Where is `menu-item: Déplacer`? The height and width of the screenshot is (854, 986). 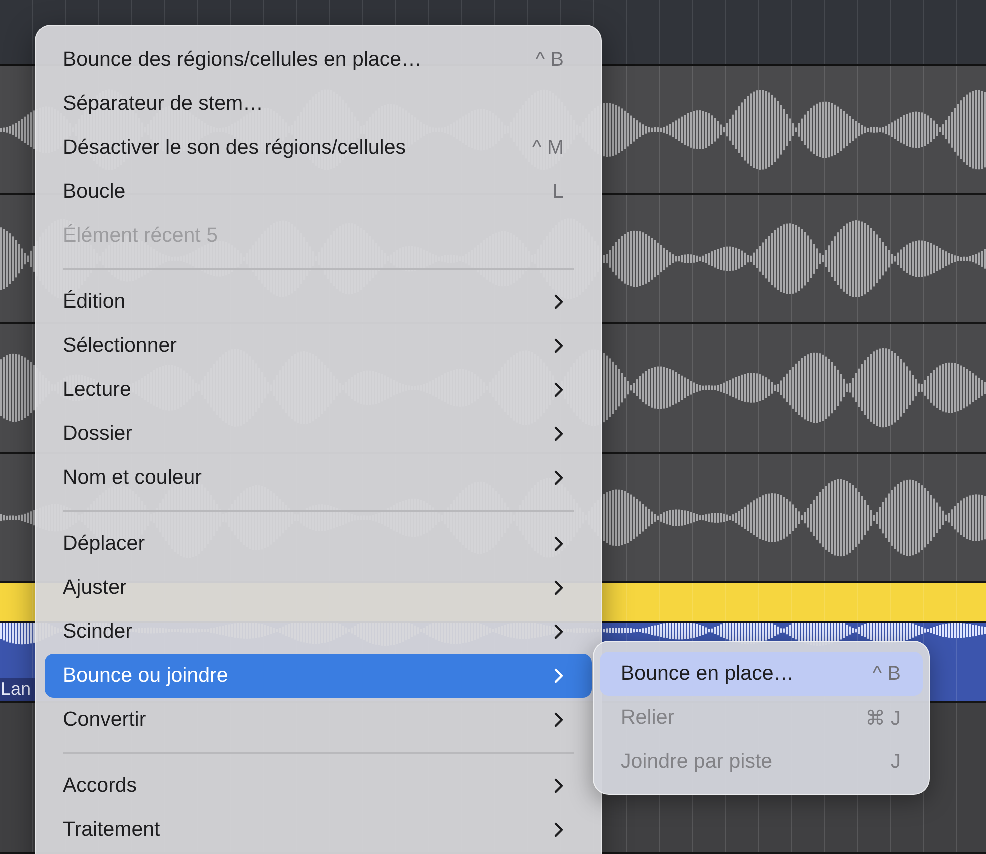
menu-item: Déplacer is located at coordinates (318, 544).